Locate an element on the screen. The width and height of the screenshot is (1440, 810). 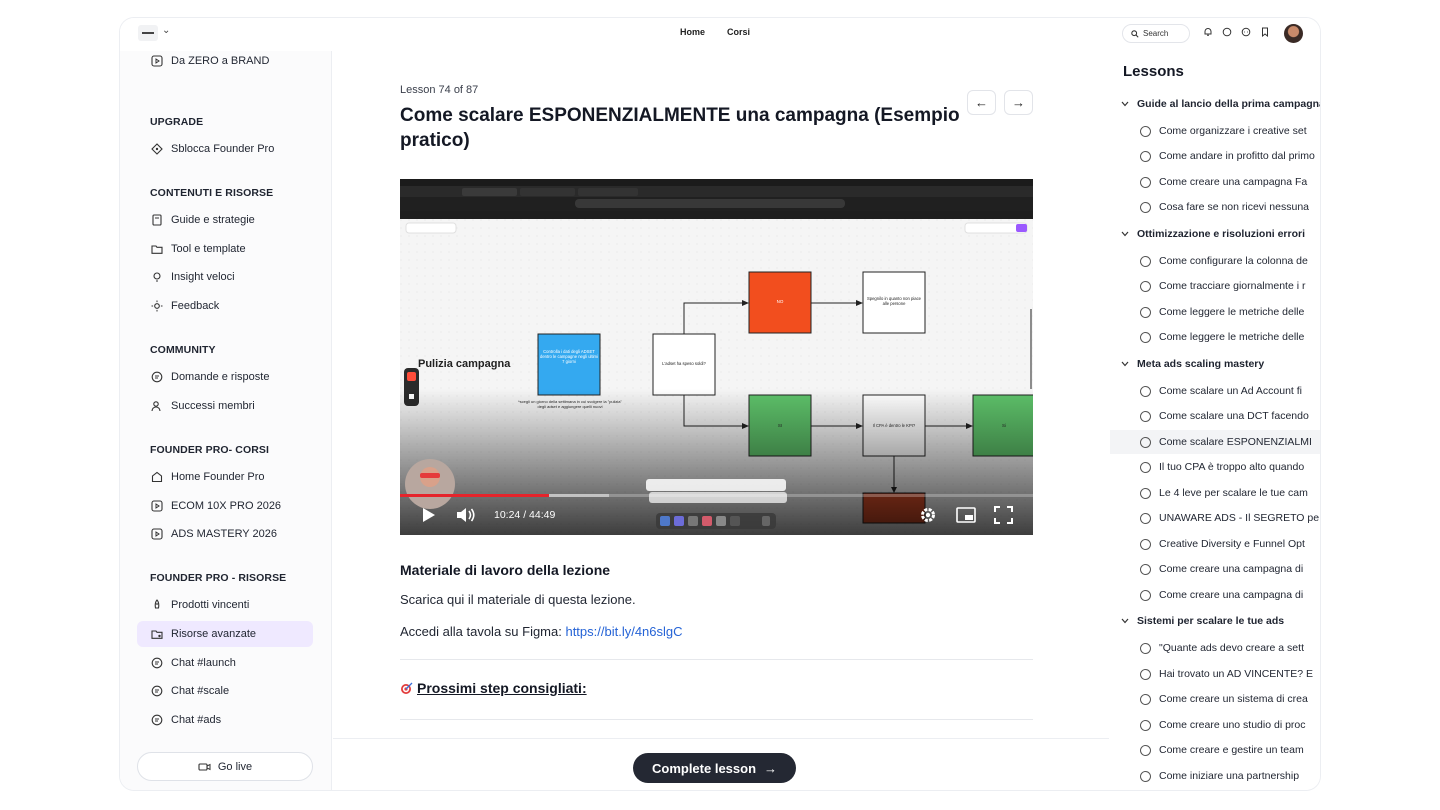
sidebar-item-guide-e-strategie: Guide e strategie is located at coordinates (202, 220).